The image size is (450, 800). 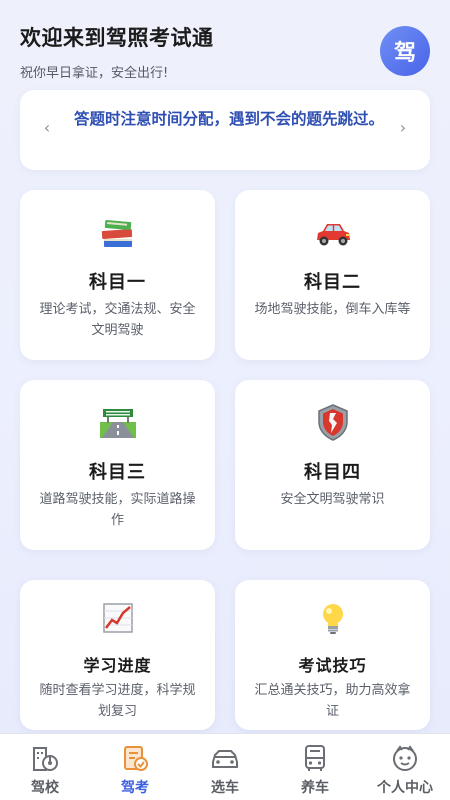 I want to click on card-description: 随时查看学习进度，科学规划复习, so click(x=117, y=701).